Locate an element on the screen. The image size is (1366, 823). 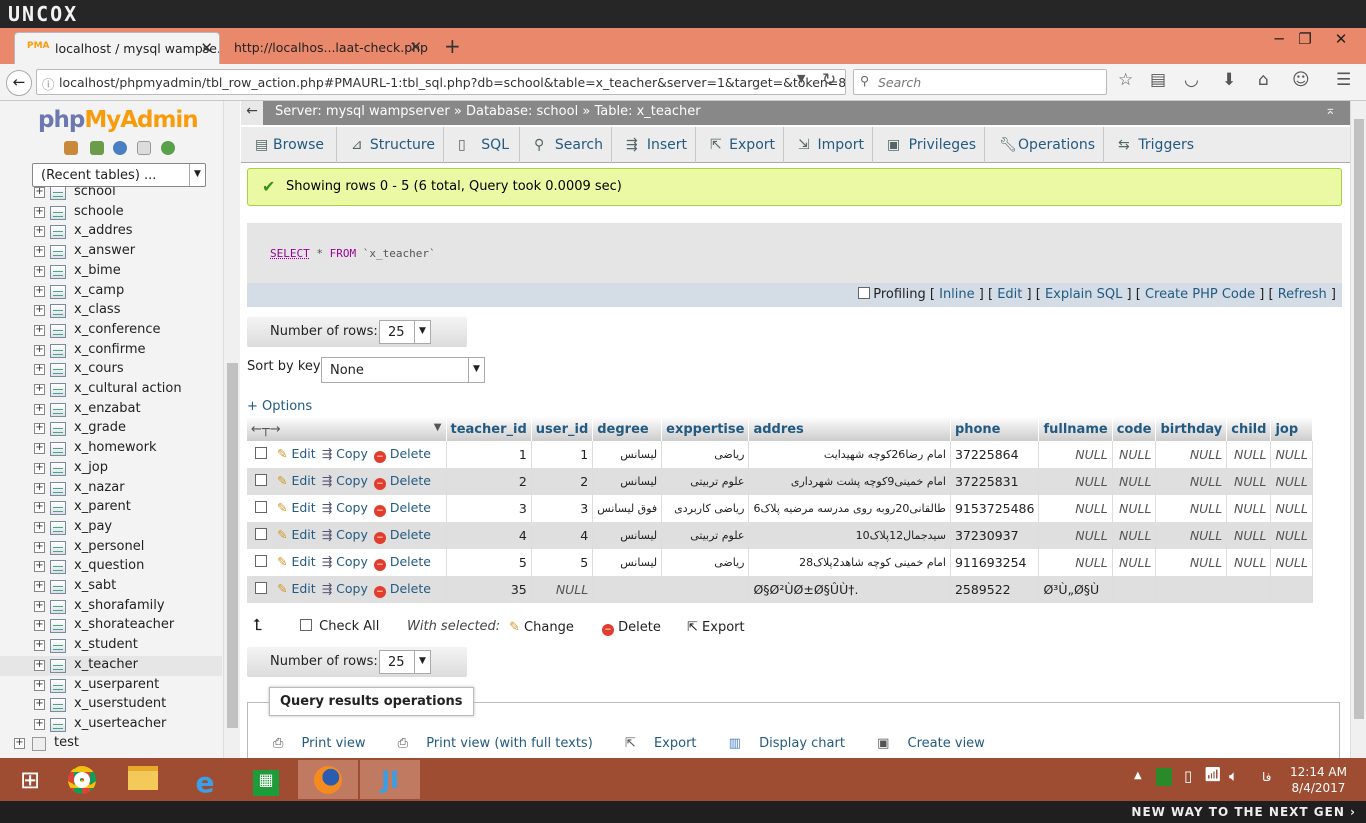
breadcrumb-database: Database: school is located at coordinates (522, 111).